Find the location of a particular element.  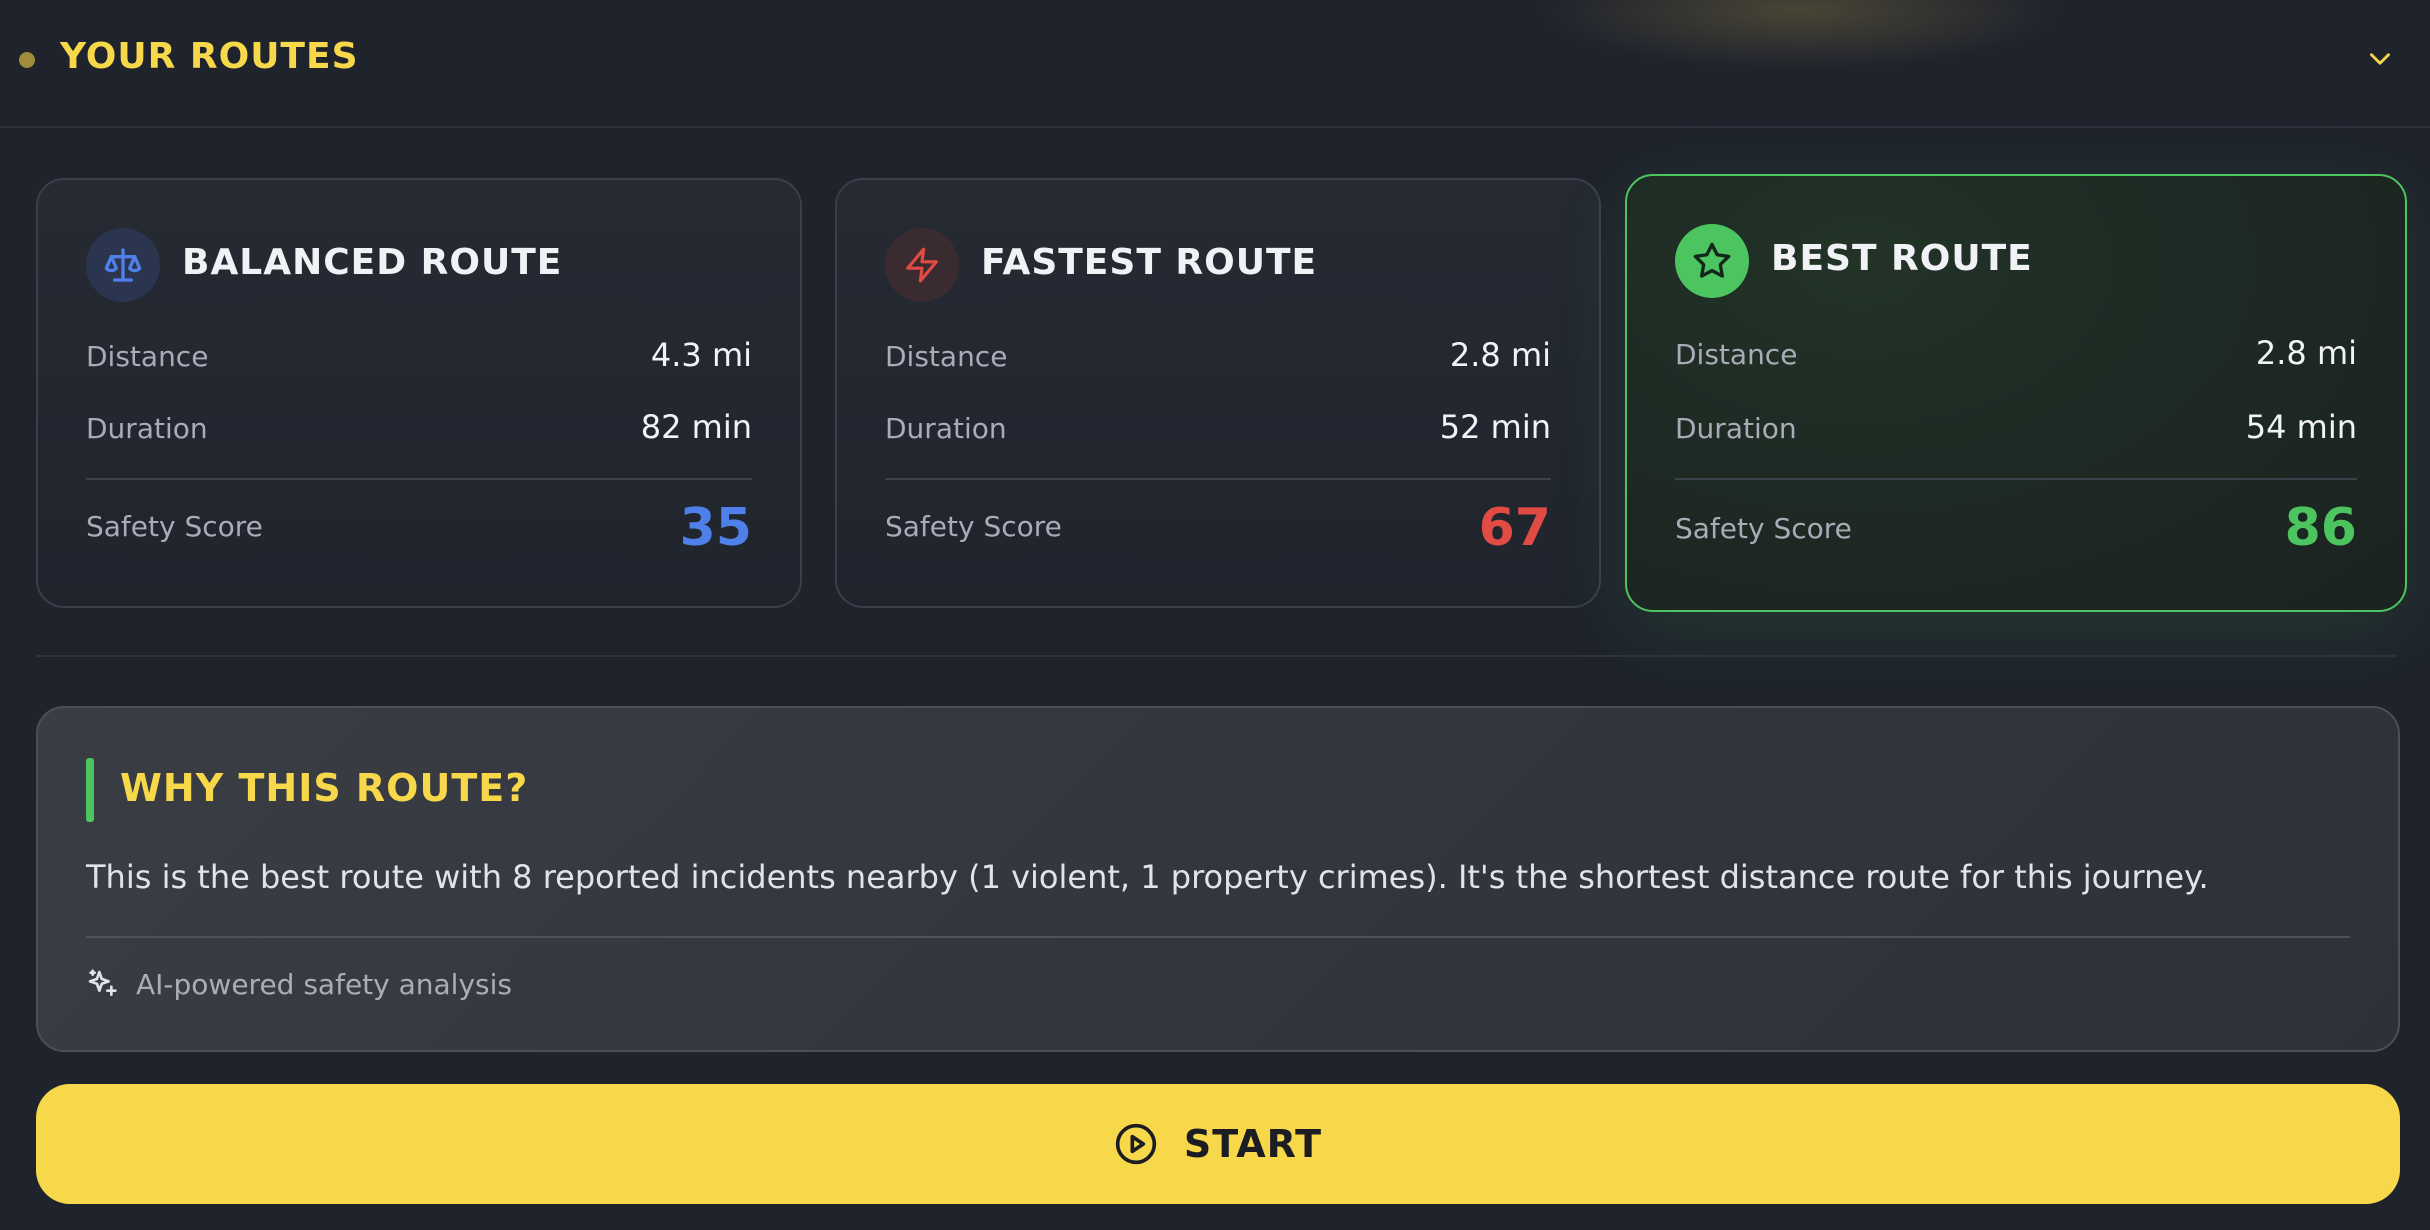

accent-bar is located at coordinates (90, 790).